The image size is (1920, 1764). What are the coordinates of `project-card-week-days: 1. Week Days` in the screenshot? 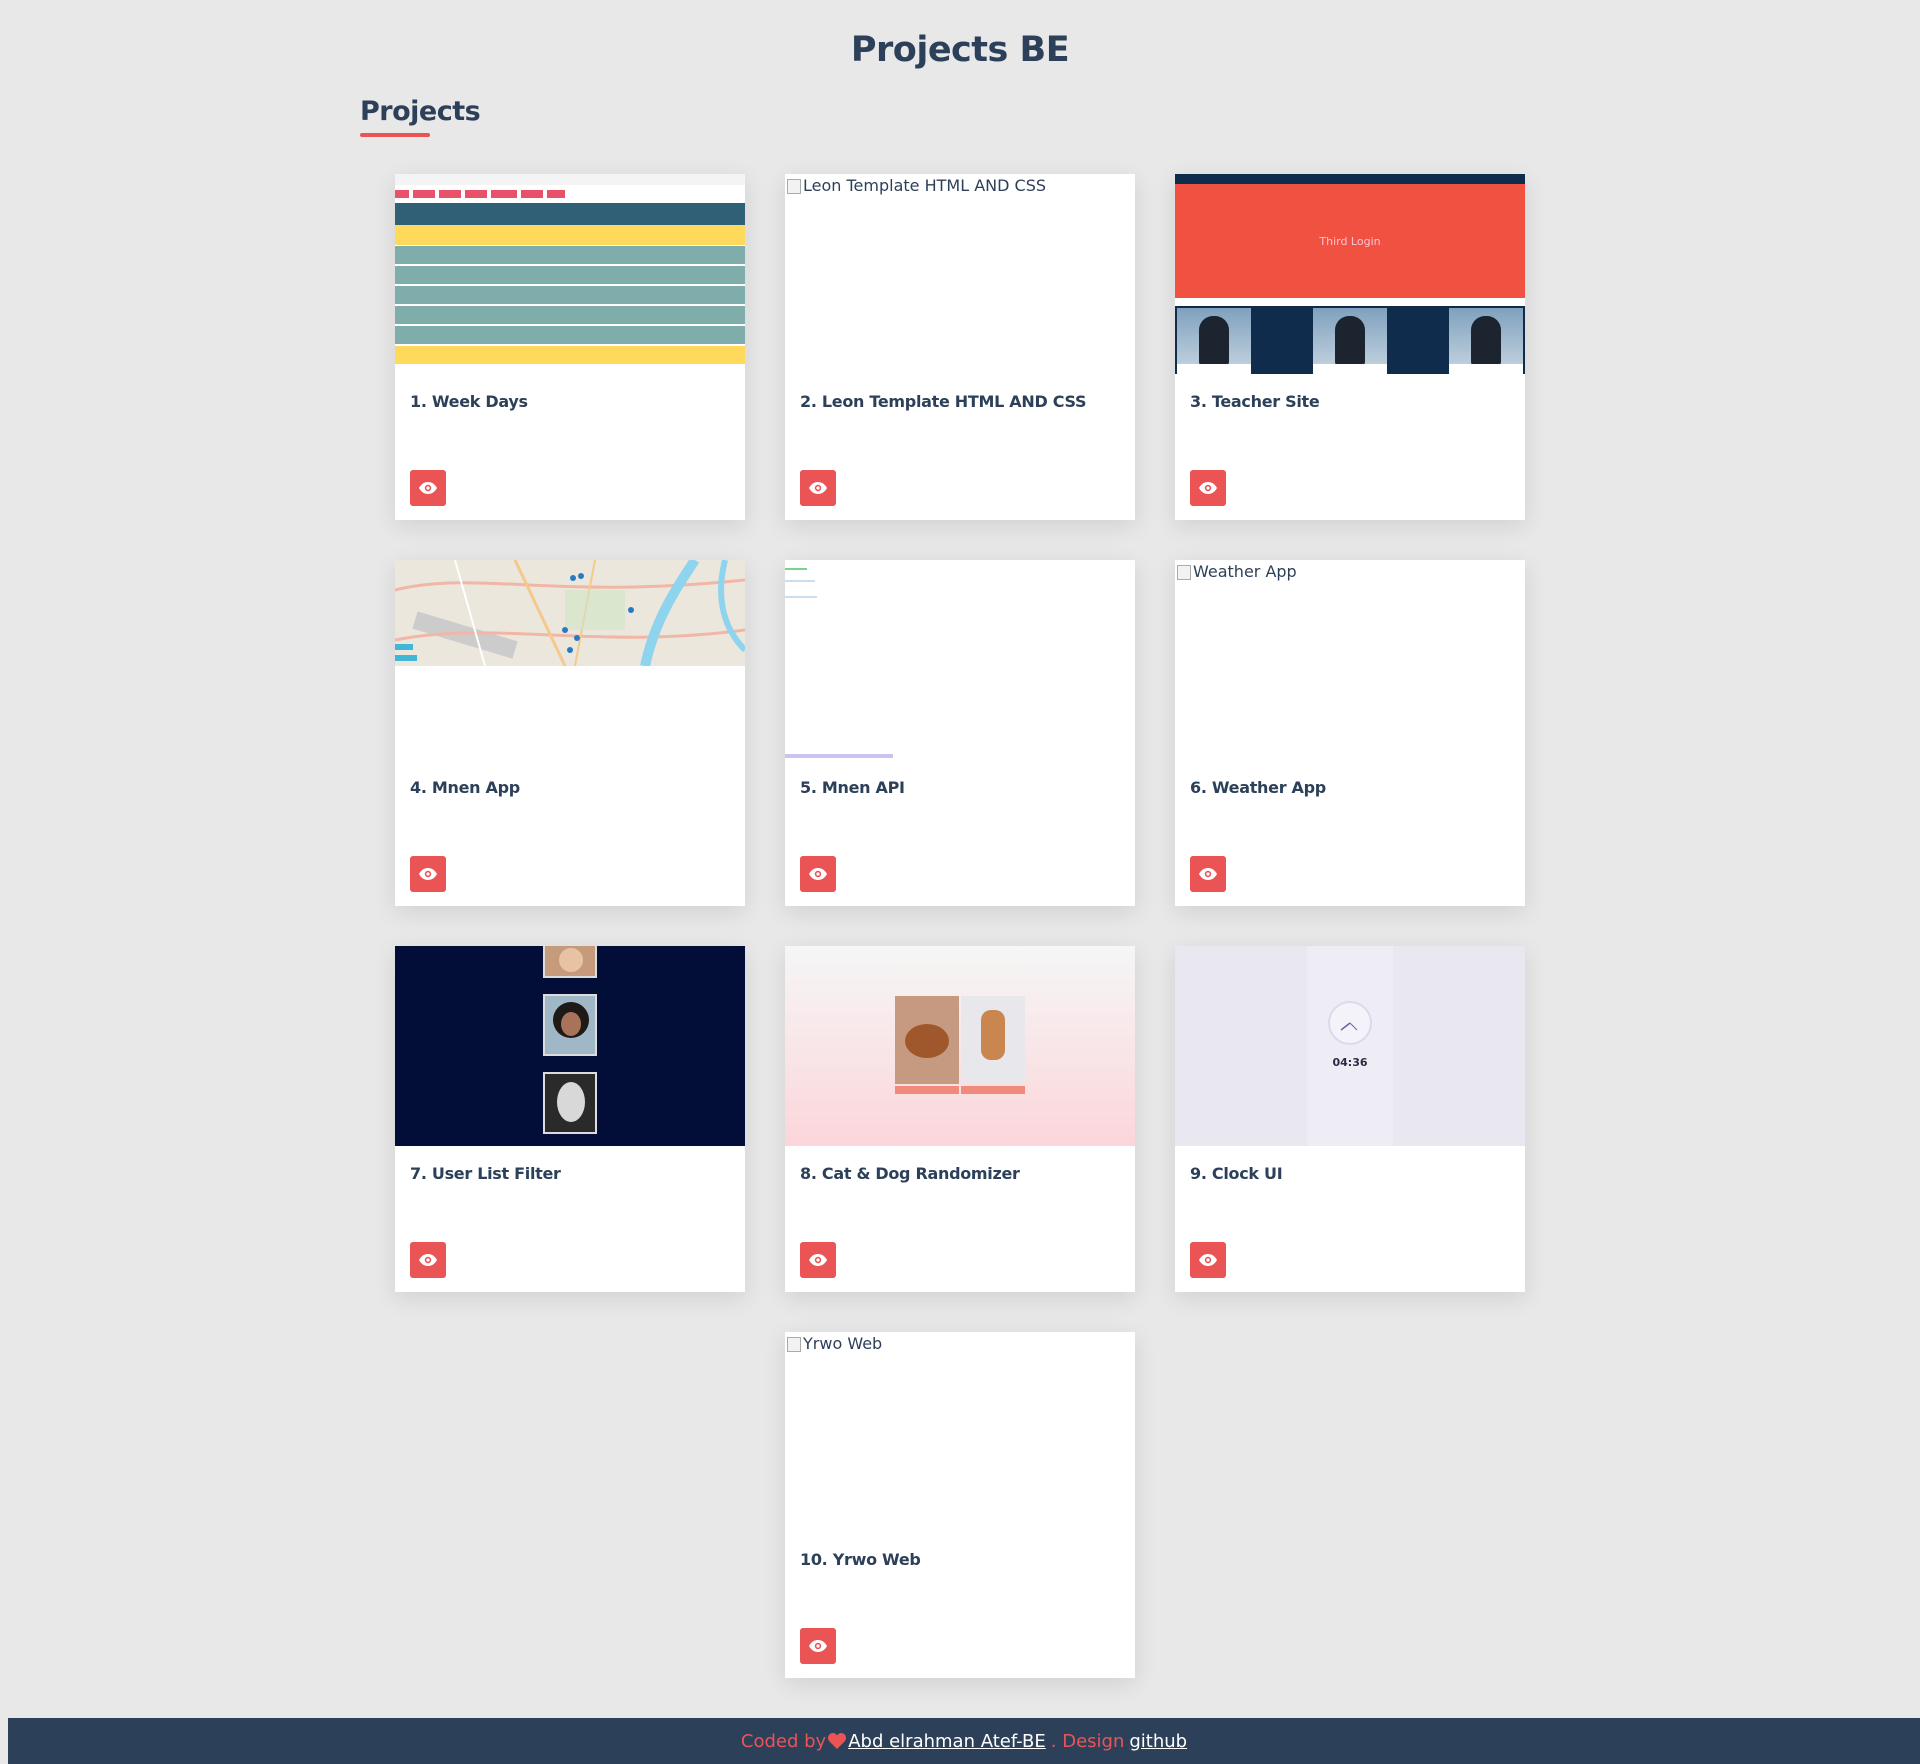 It's located at (570, 347).